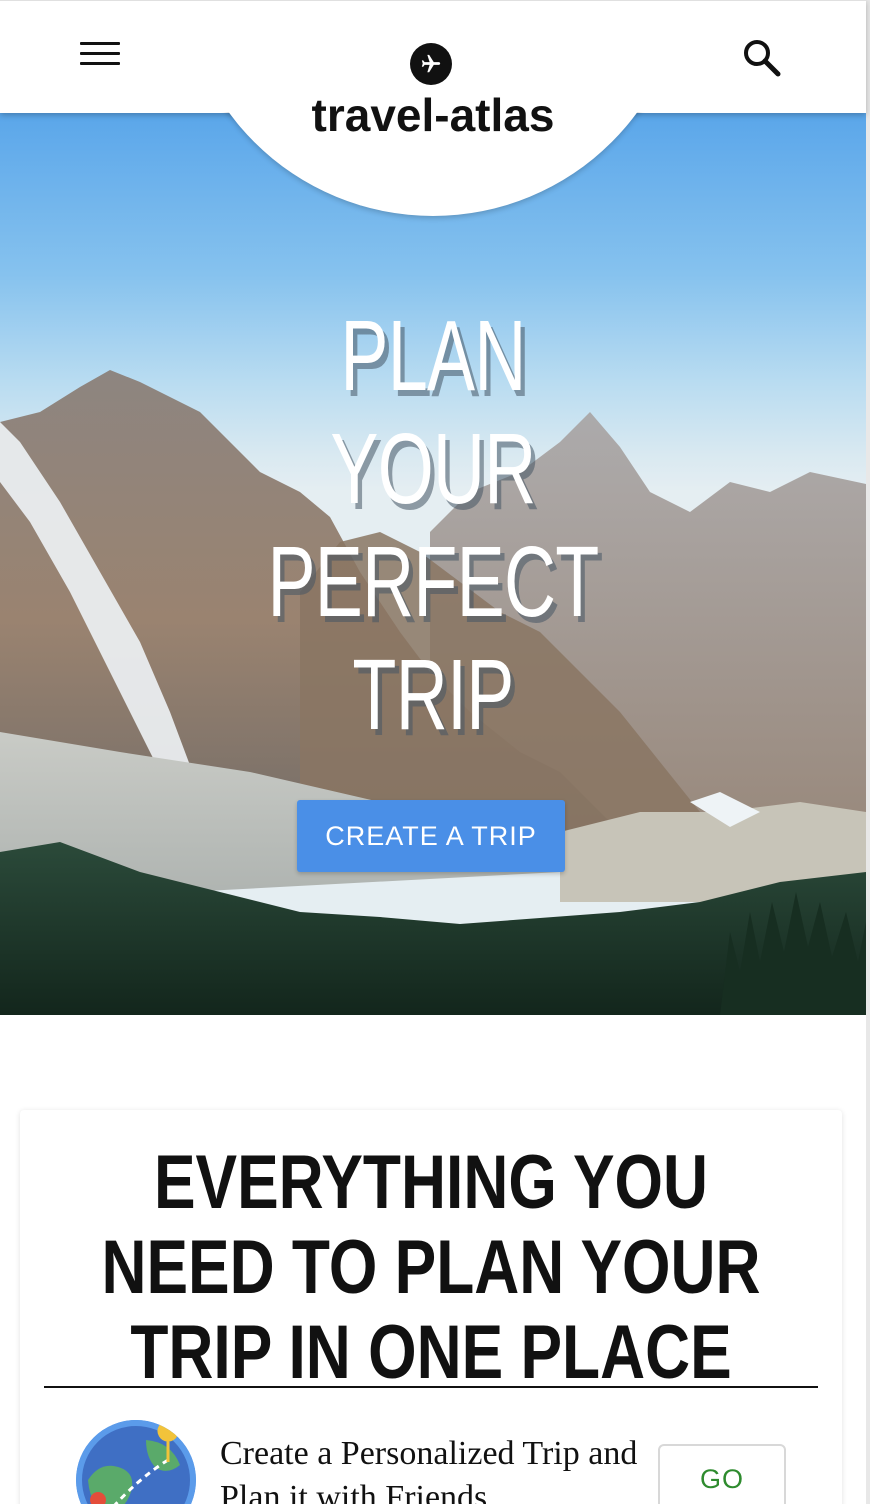 The image size is (870, 1504). What do you see at coordinates (433, 356) in the screenshot?
I see `hero-title-line: PLAN` at bounding box center [433, 356].